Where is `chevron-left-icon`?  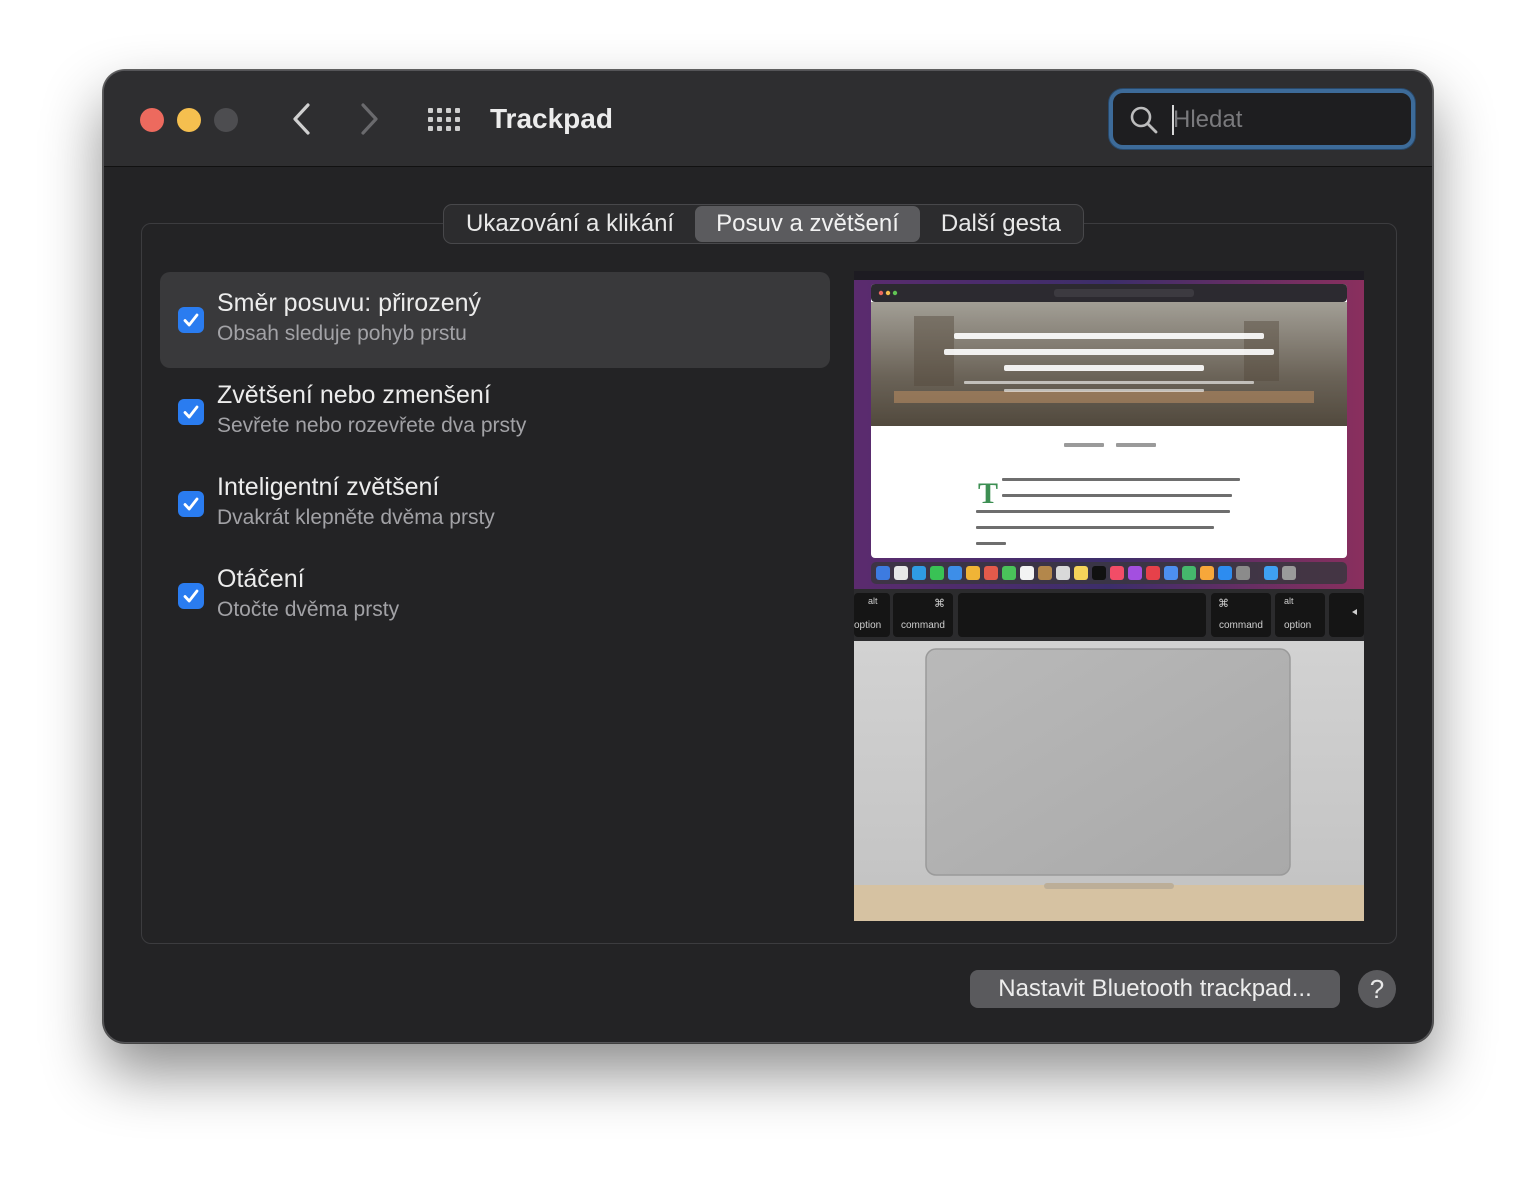 chevron-left-icon is located at coordinates (301, 119).